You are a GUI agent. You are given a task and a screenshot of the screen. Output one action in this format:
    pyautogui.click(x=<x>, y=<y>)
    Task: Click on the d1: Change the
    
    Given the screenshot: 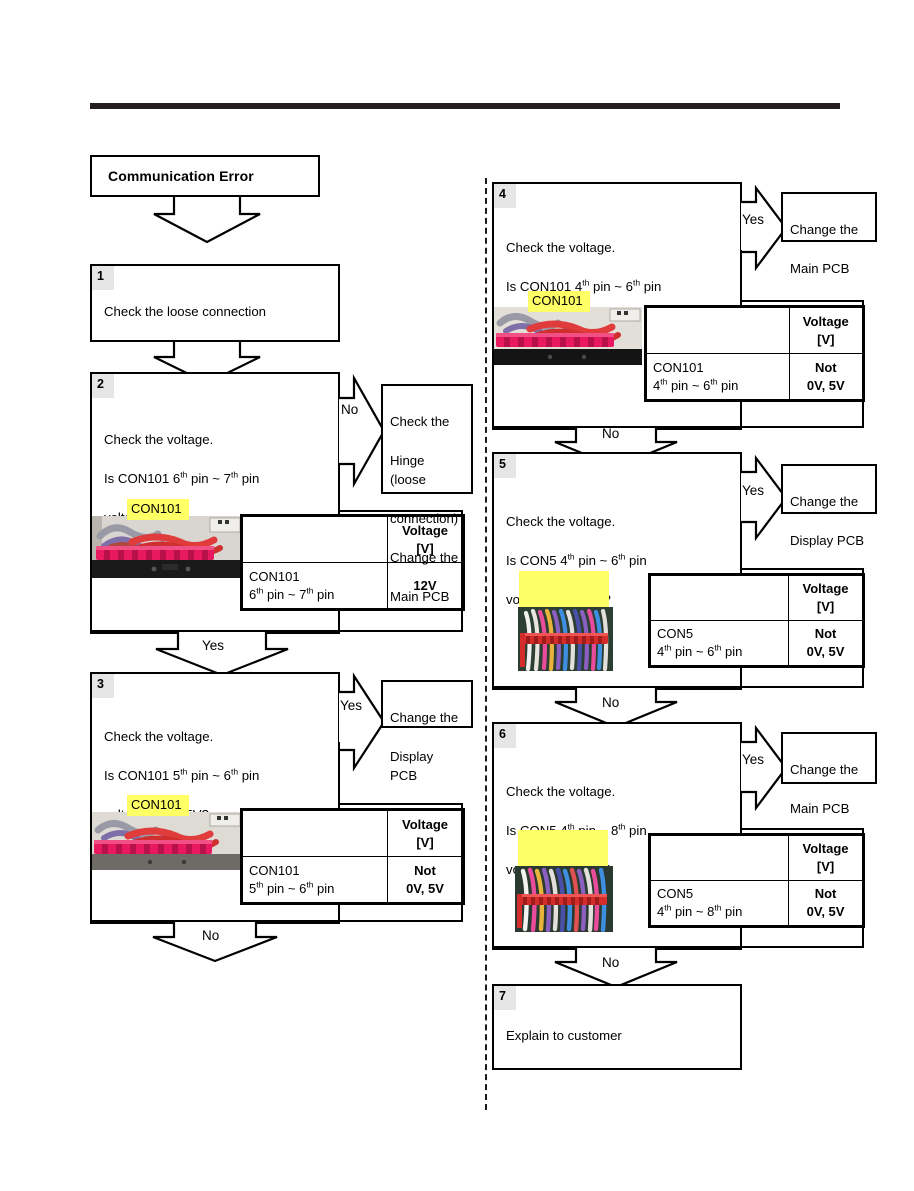 What is the action you would take?
    pyautogui.click(x=424, y=717)
    